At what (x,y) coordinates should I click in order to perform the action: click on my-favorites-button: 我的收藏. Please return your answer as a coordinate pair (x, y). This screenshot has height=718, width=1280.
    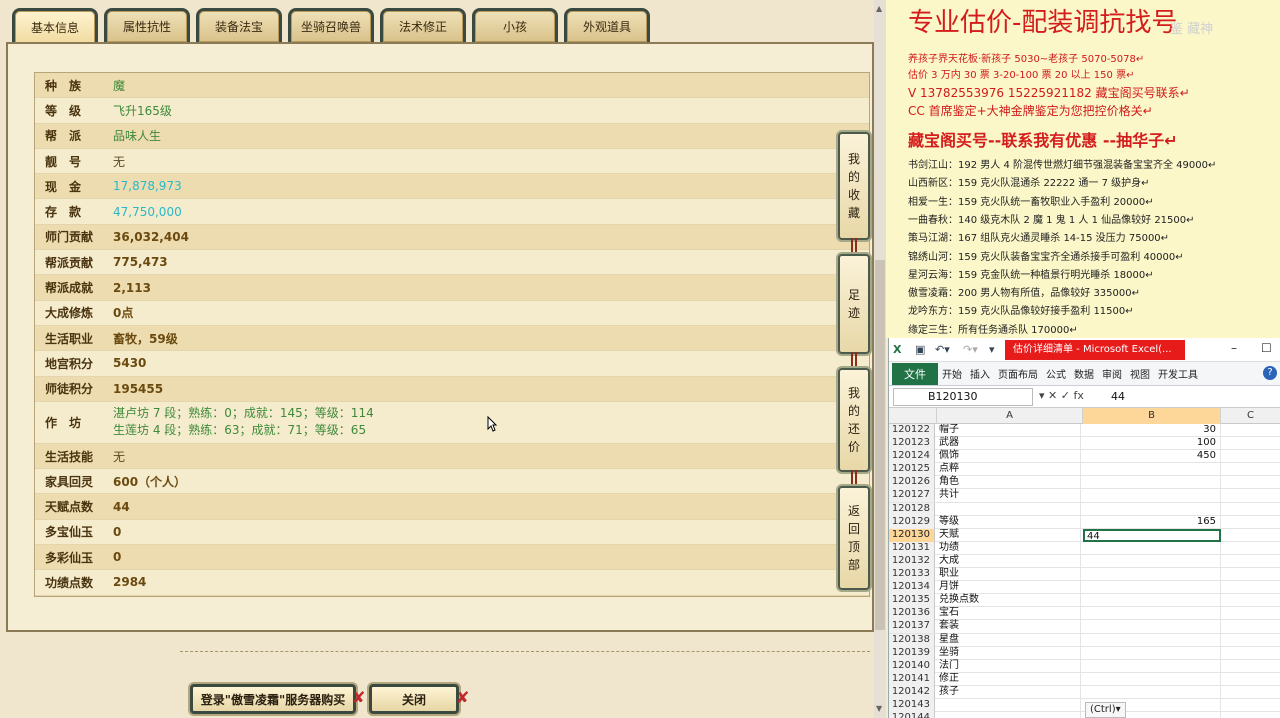
    Looking at the image, I should click on (854, 186).